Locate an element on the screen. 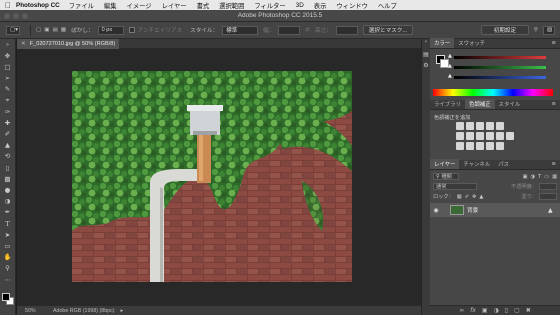  new-selection-icon: ▢ is located at coordinates (38, 30).